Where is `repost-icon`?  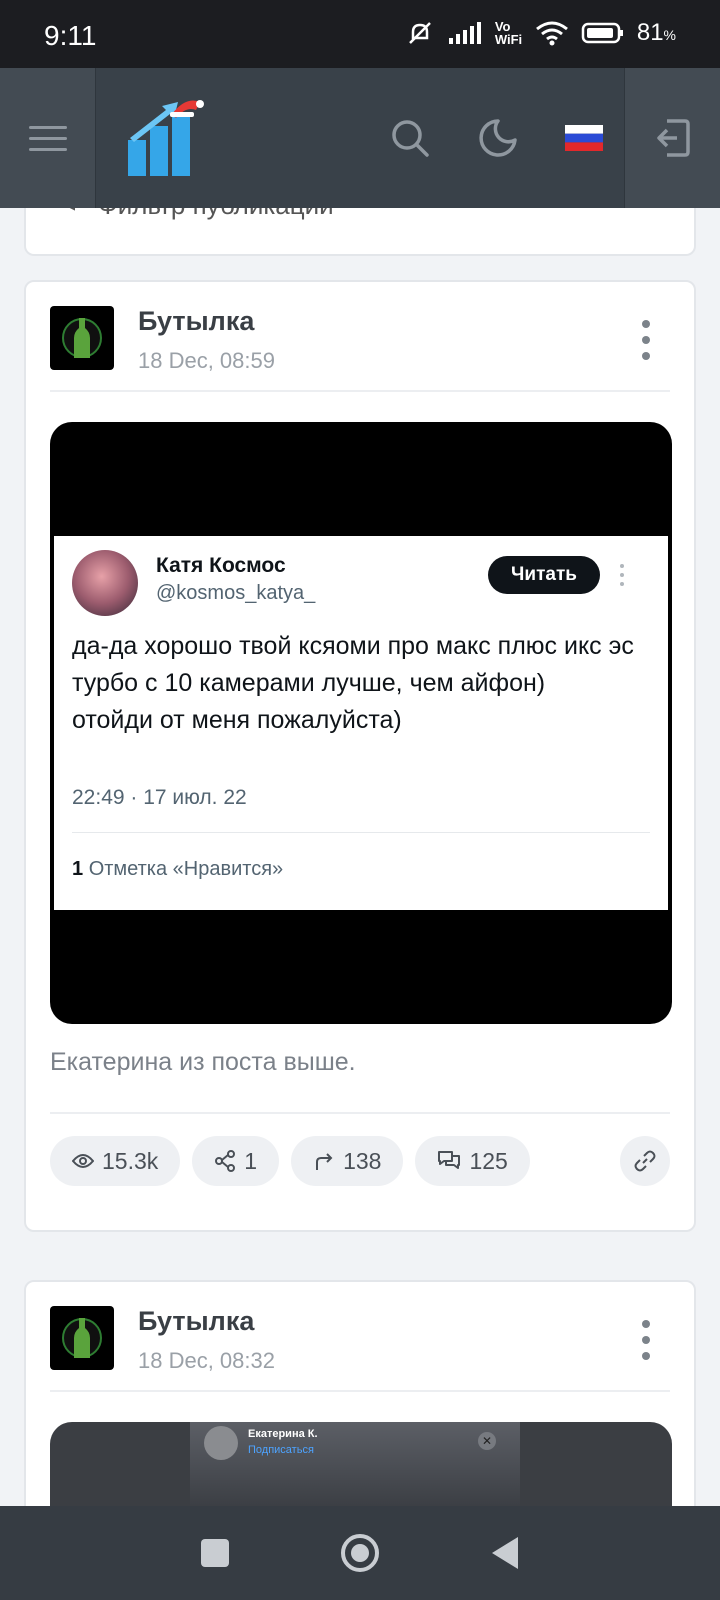 repost-icon is located at coordinates (324, 1161).